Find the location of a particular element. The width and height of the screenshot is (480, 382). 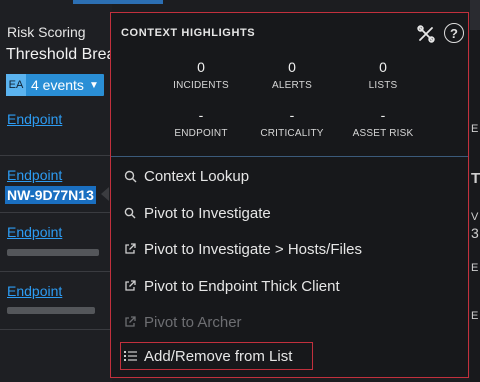

ea-badge: EA is located at coordinates (16, 85).